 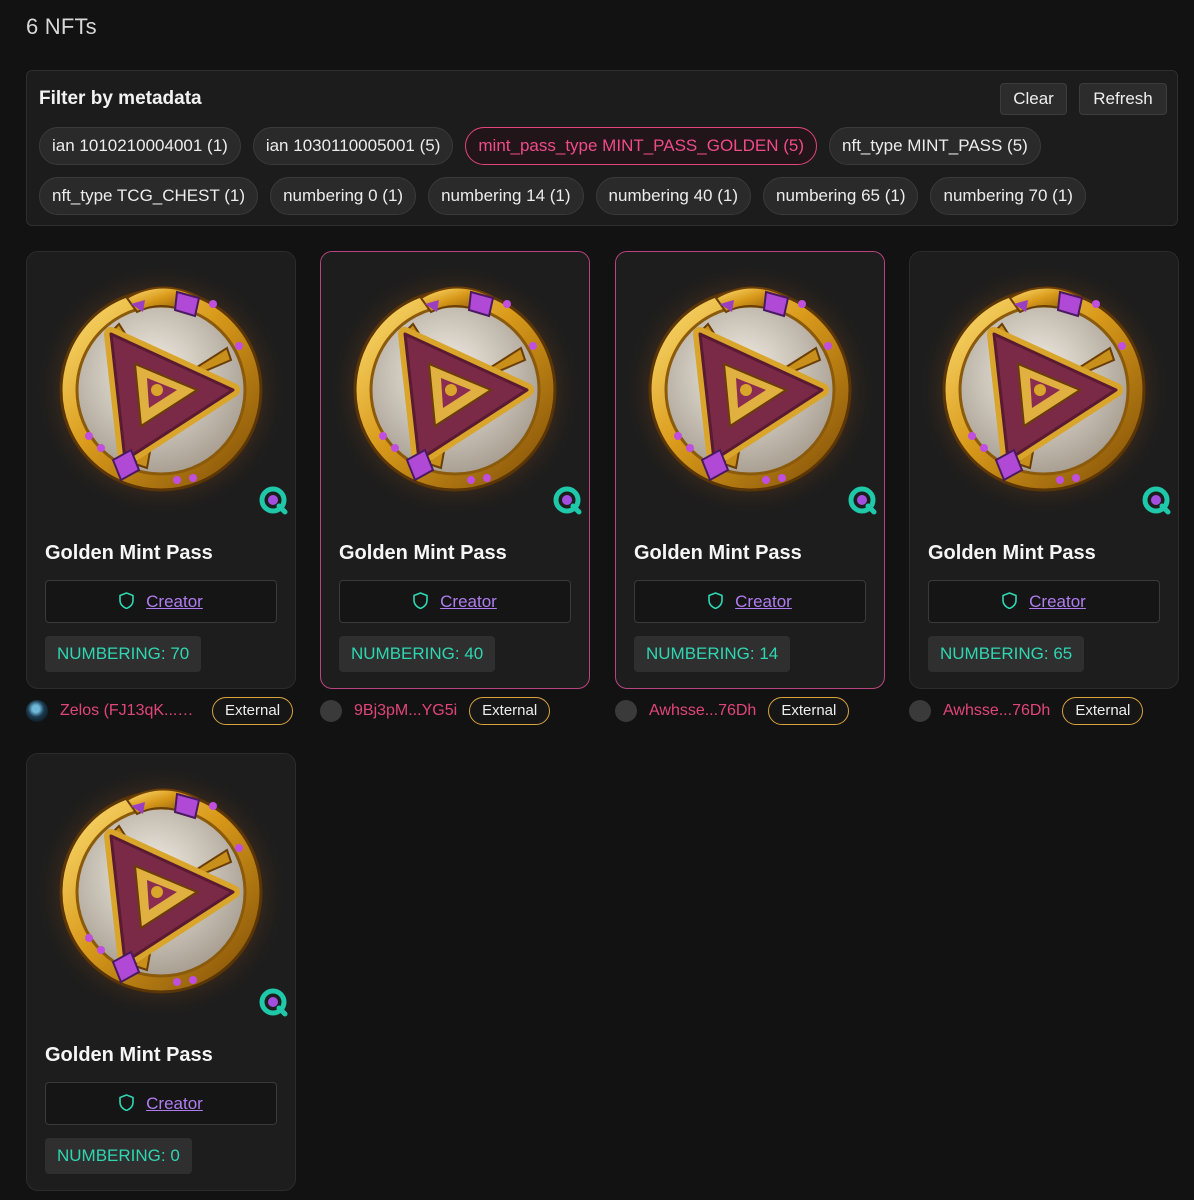 I want to click on numbering-badge: NUMBERING: 14, so click(x=712, y=654).